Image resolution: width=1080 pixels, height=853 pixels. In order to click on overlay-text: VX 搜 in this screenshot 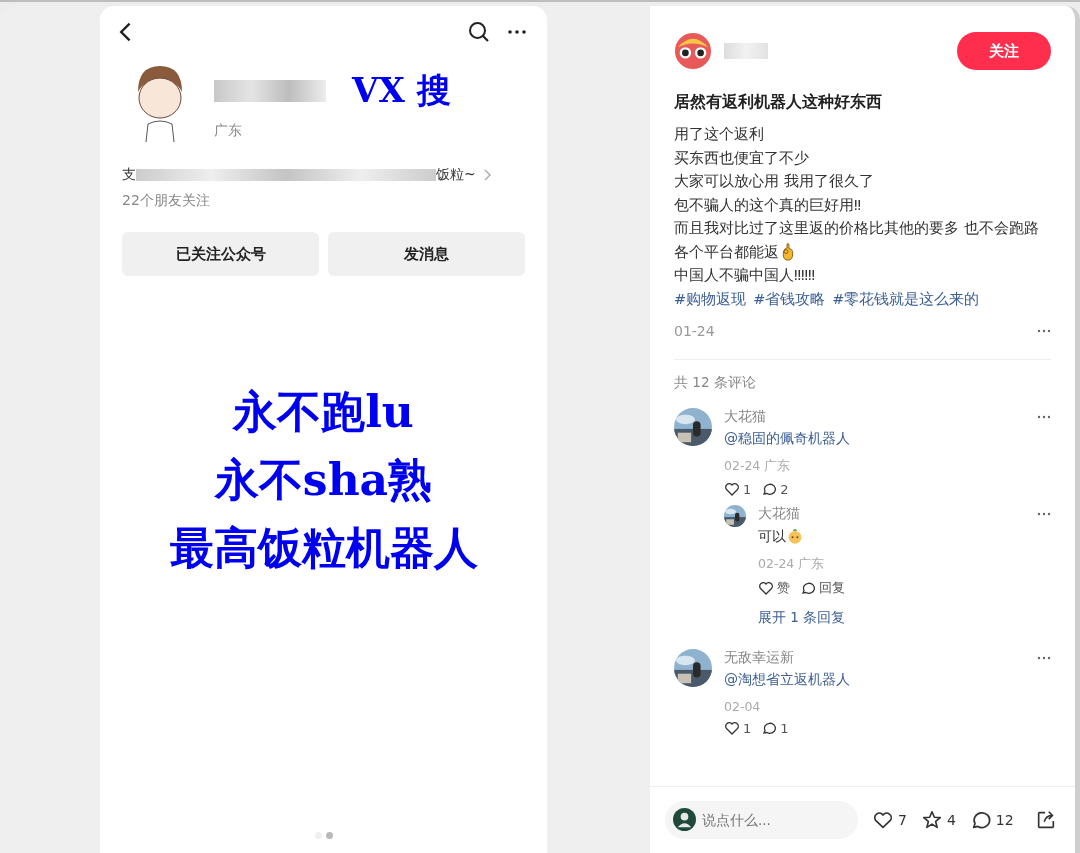, I will do `click(401, 90)`.